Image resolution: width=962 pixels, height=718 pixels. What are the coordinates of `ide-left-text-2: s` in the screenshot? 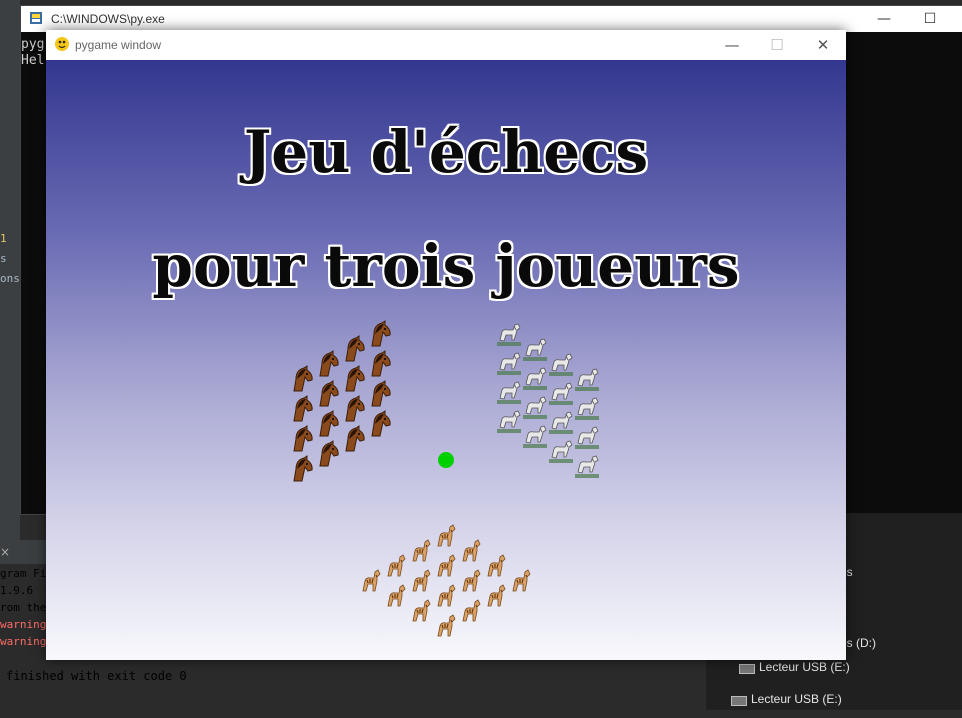 It's located at (3, 258).